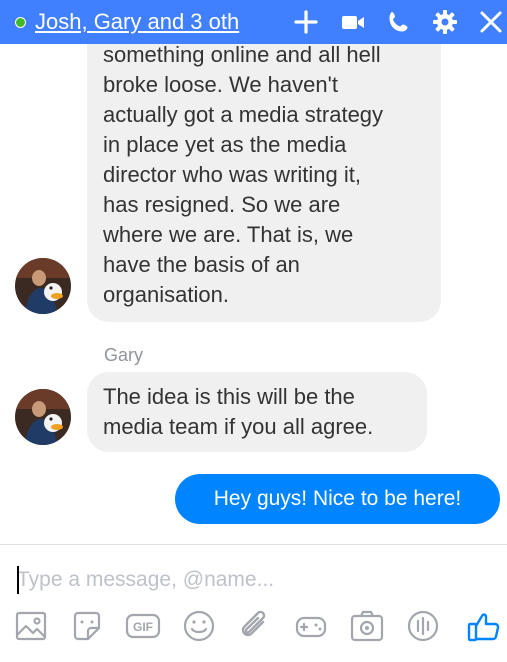 The width and height of the screenshot is (507, 662). Describe the element at coordinates (253, 544) in the screenshot. I see `composer-divider` at that location.